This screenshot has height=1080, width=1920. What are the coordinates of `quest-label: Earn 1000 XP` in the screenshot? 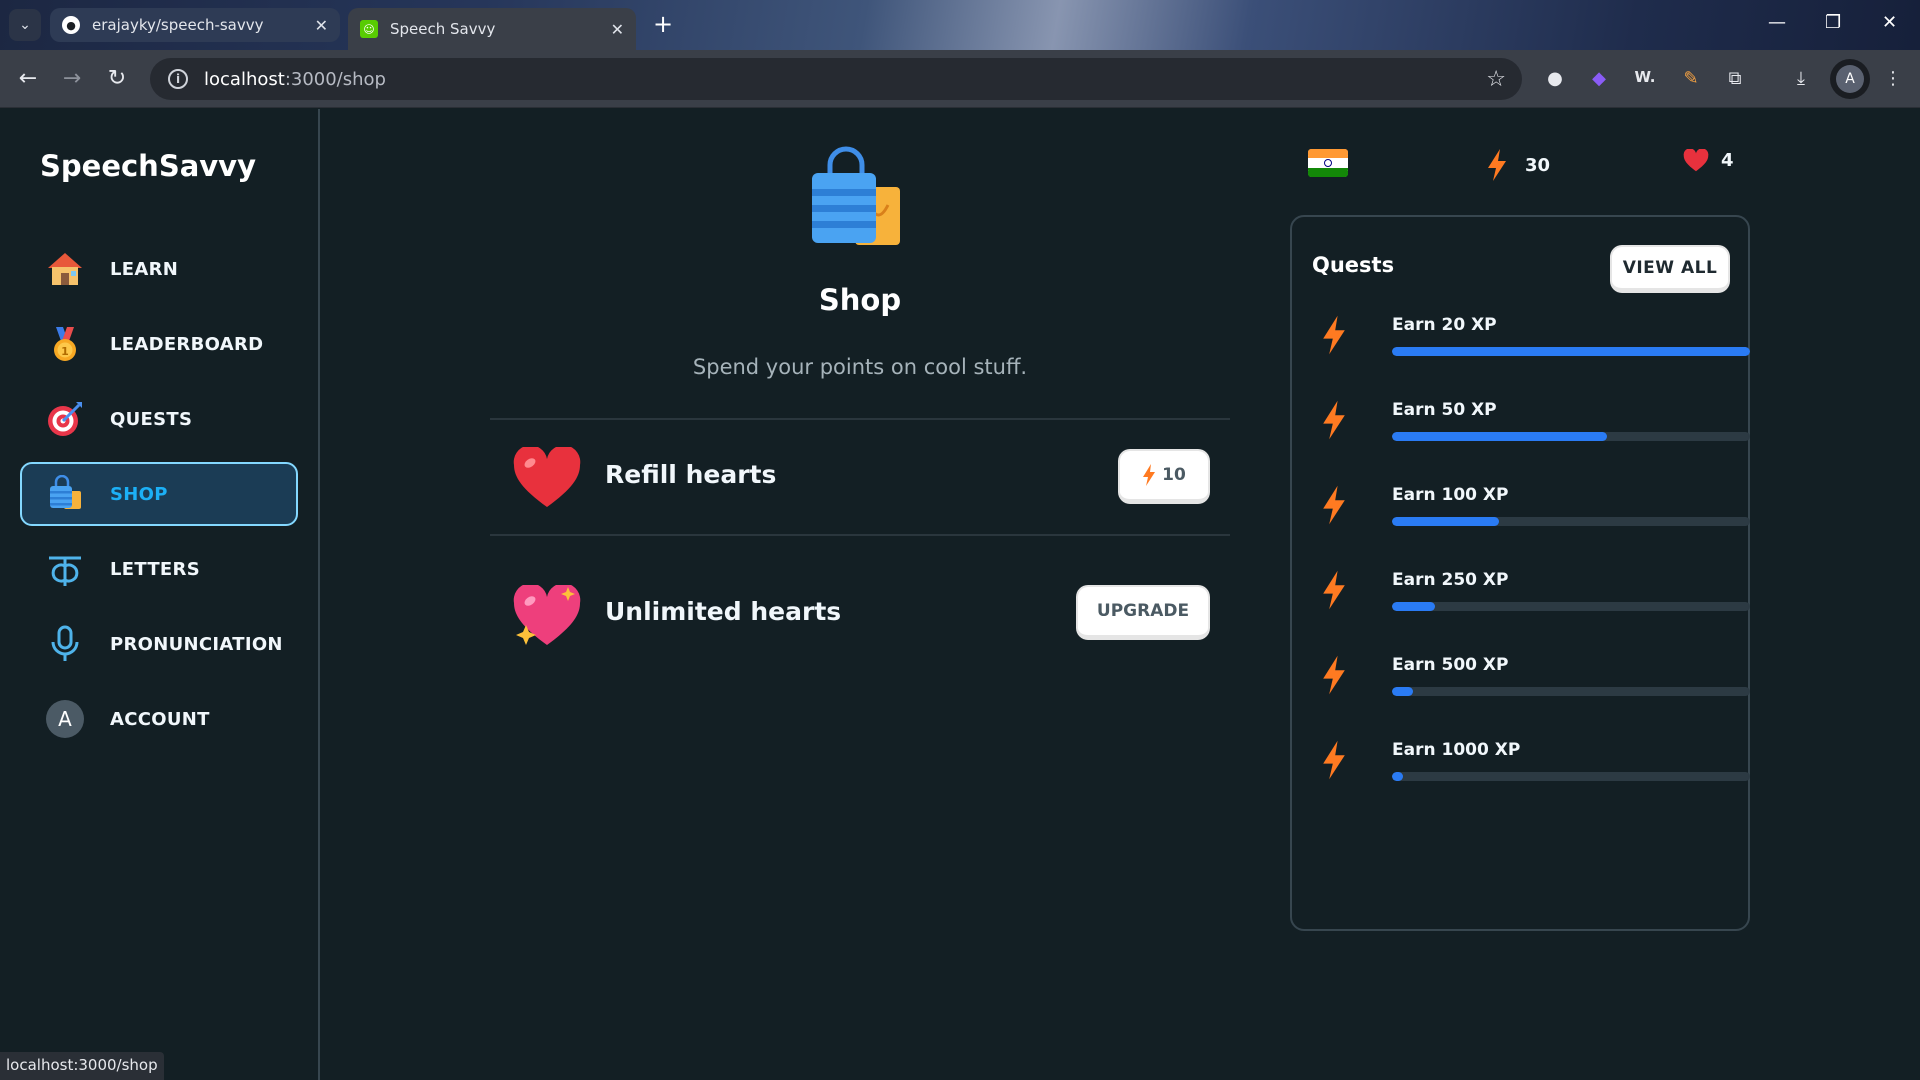 It's located at (1456, 750).